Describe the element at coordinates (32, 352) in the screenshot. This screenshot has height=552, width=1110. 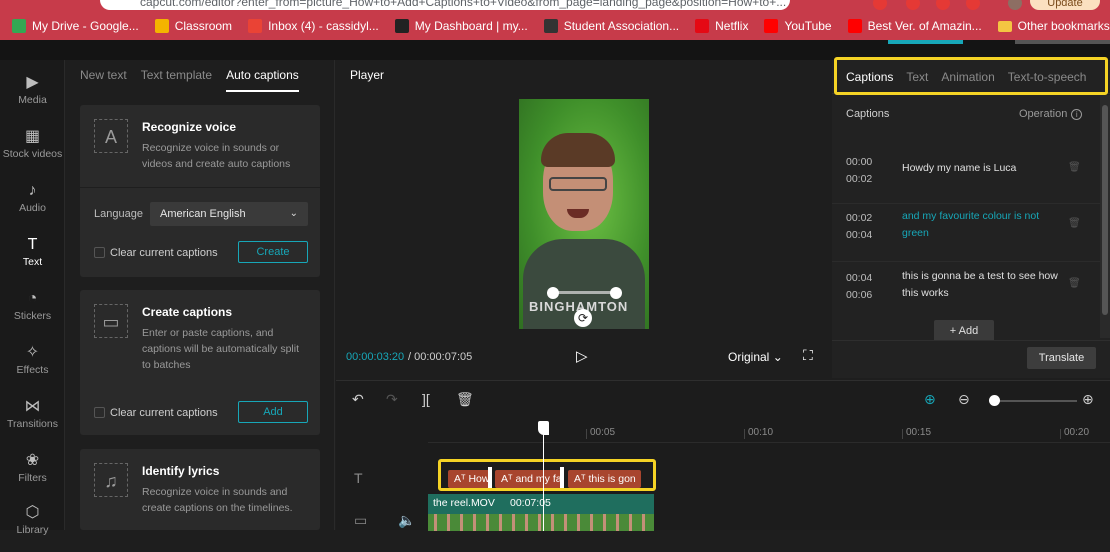
I see `effects-icon: ✧` at that location.